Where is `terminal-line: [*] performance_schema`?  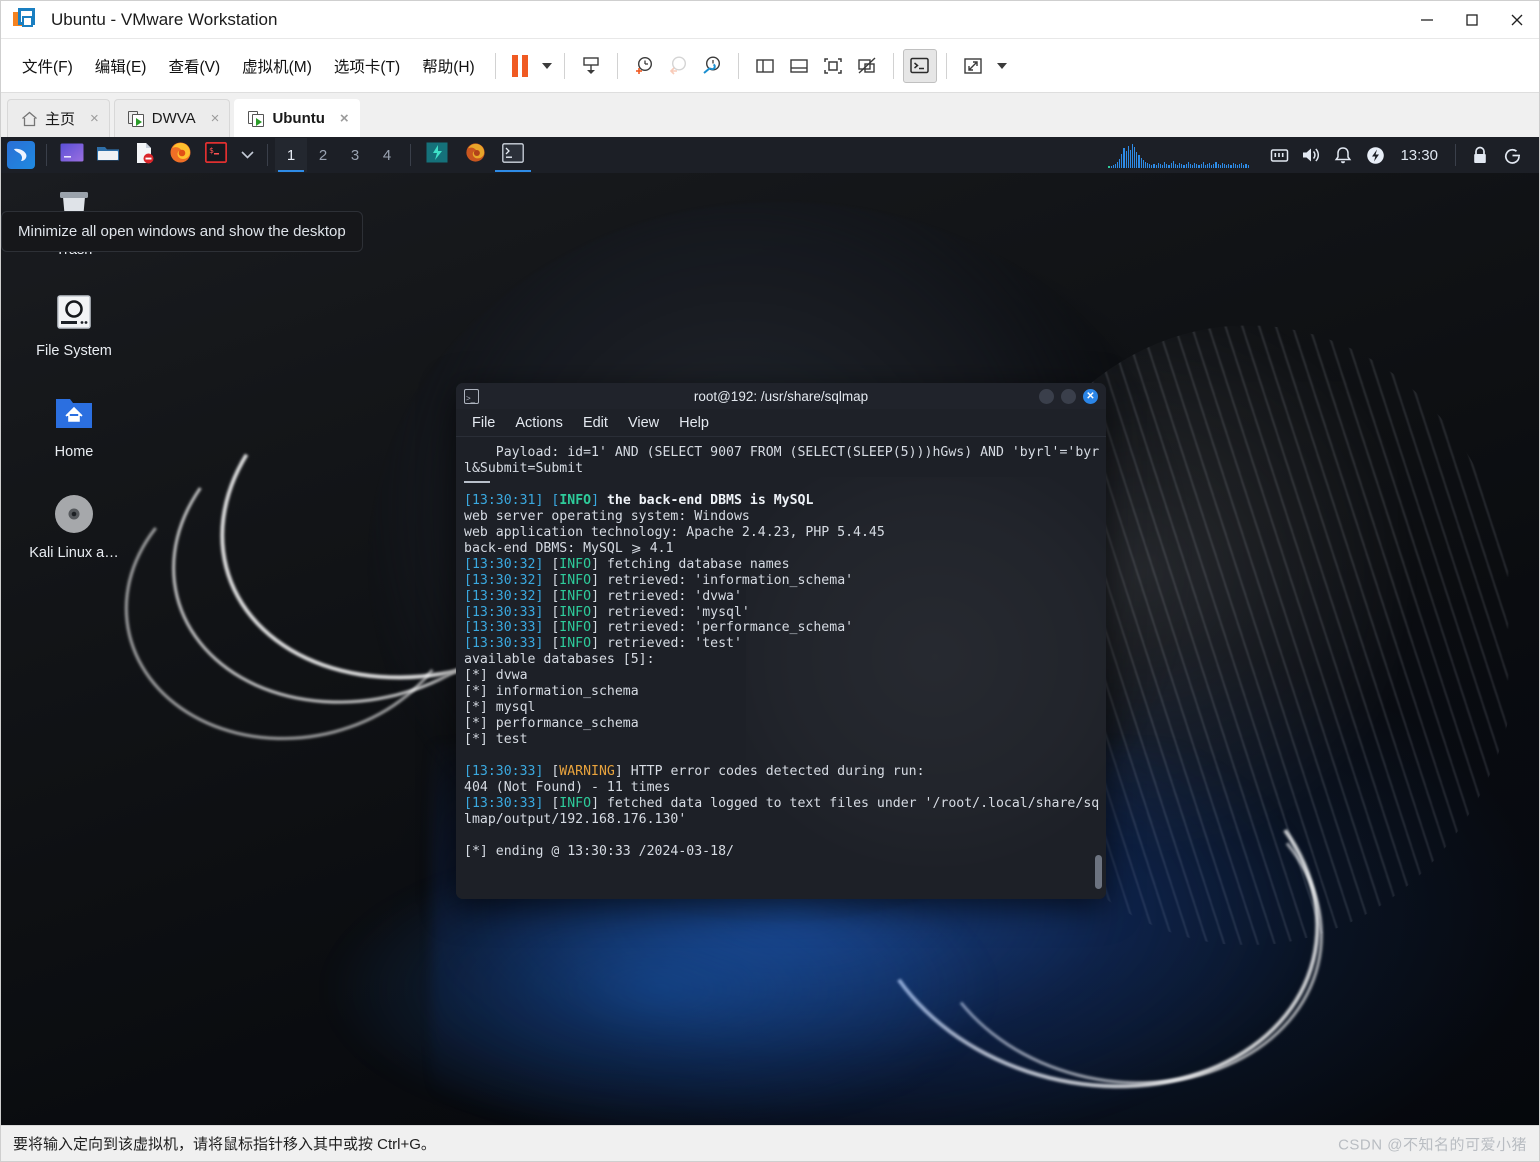 terminal-line: [*] performance_schema is located at coordinates (551, 724).